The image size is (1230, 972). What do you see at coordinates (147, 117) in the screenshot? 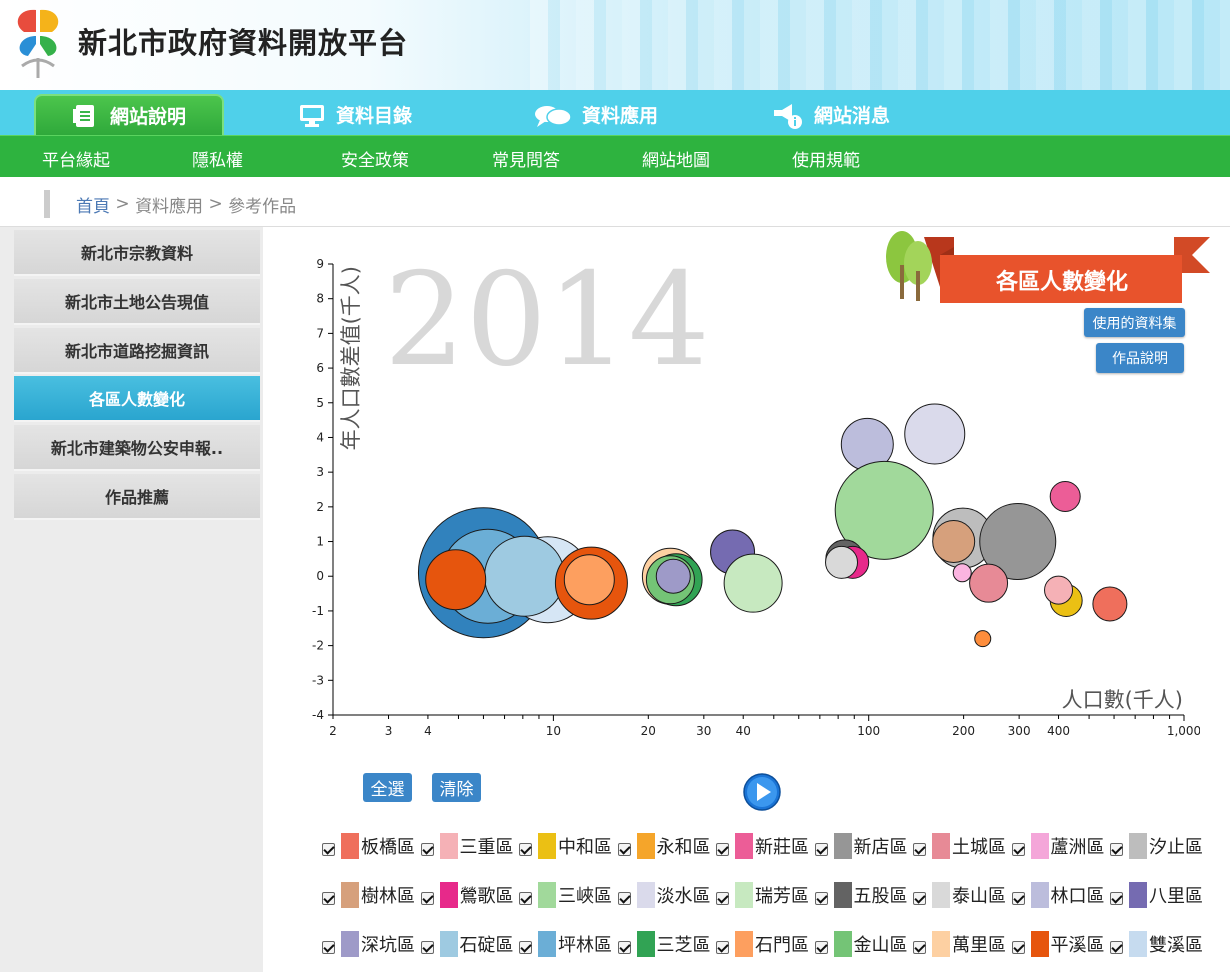
I see `main-nav-tab-label: 網站說明` at bounding box center [147, 117].